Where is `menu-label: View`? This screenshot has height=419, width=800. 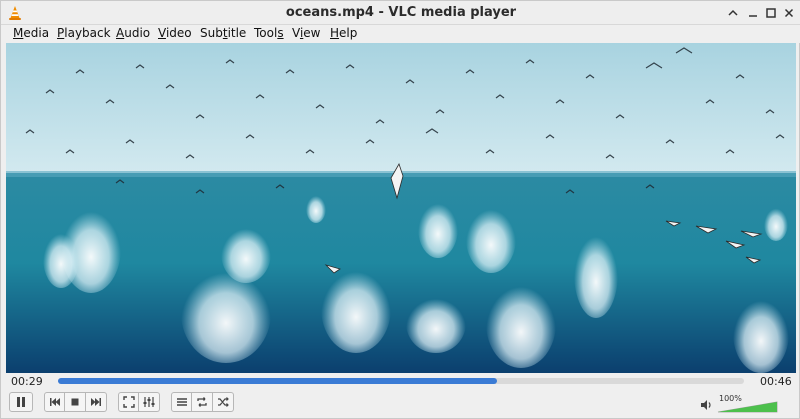 menu-label: View is located at coordinates (306, 33).